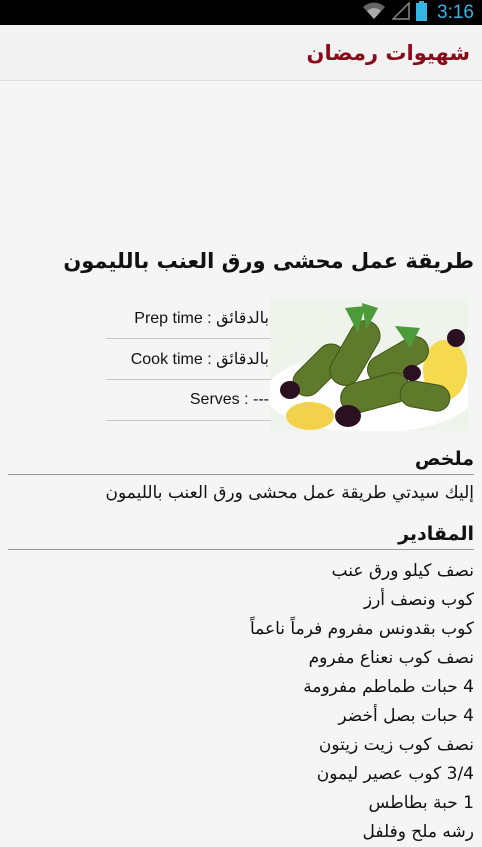 Image resolution: width=482 pixels, height=847 pixels. I want to click on list-item: نصف كوب زيت زيتون, so click(396, 745).